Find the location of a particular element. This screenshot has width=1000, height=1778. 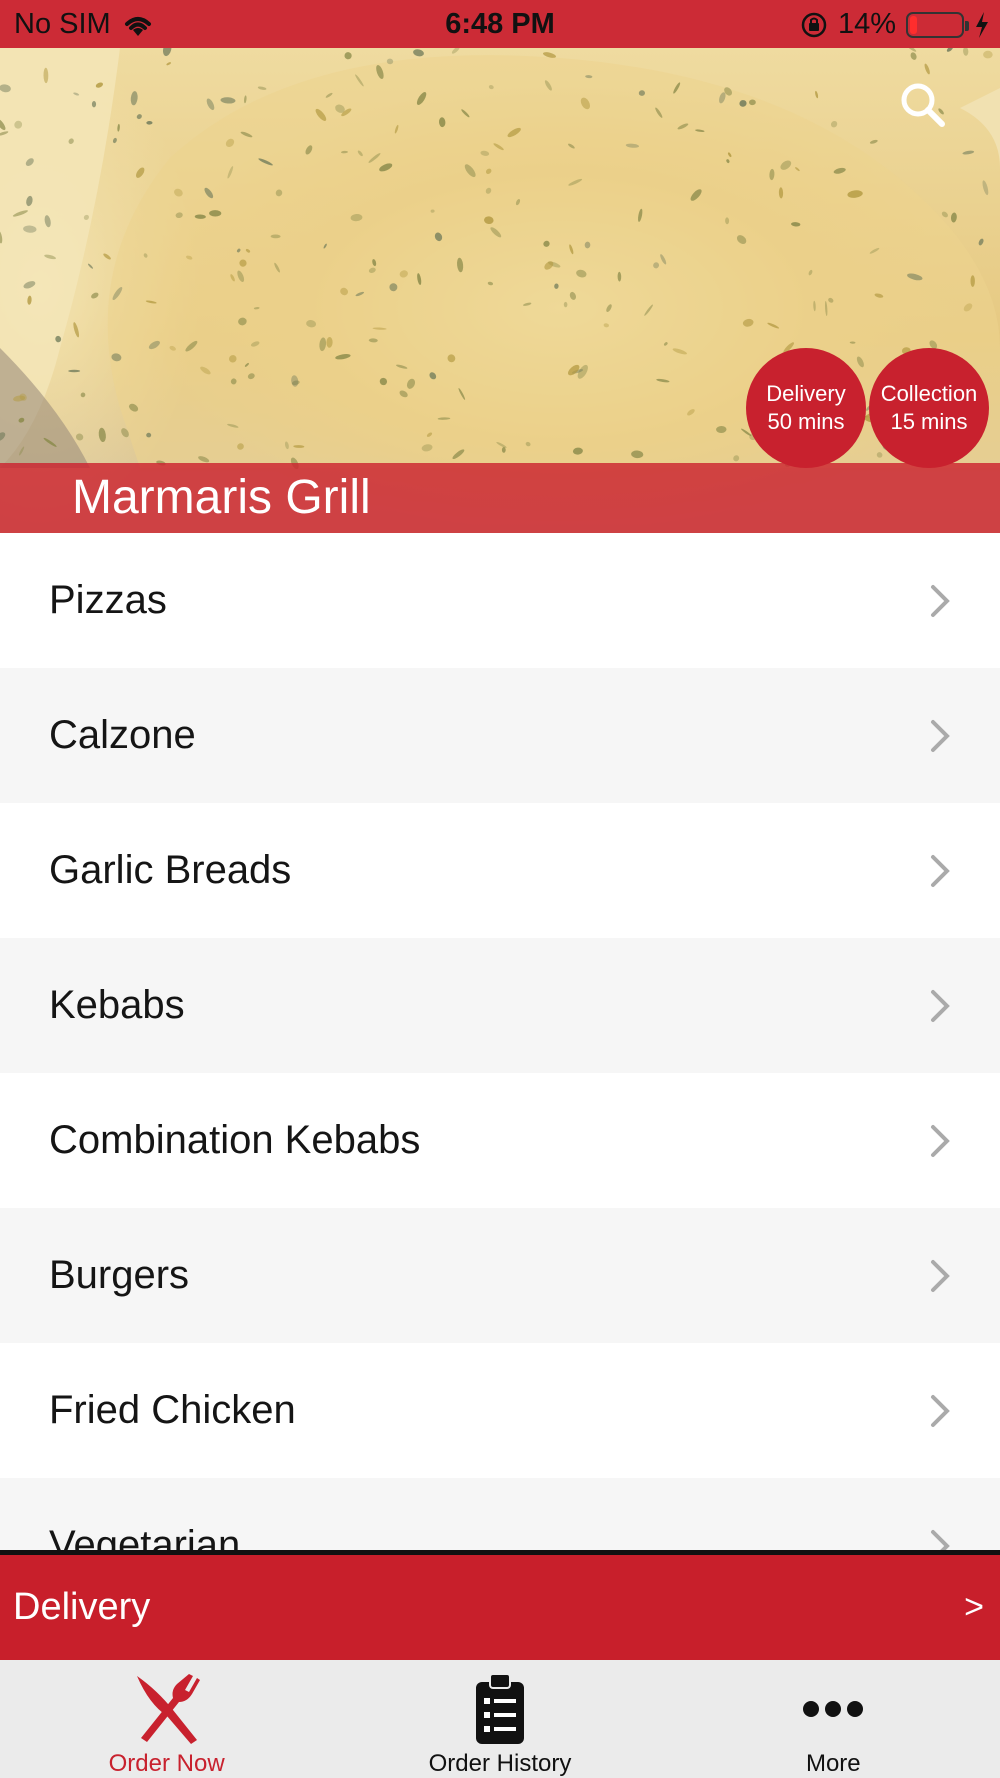

delivery-badge-label: Delivery is located at coordinates (806, 393).